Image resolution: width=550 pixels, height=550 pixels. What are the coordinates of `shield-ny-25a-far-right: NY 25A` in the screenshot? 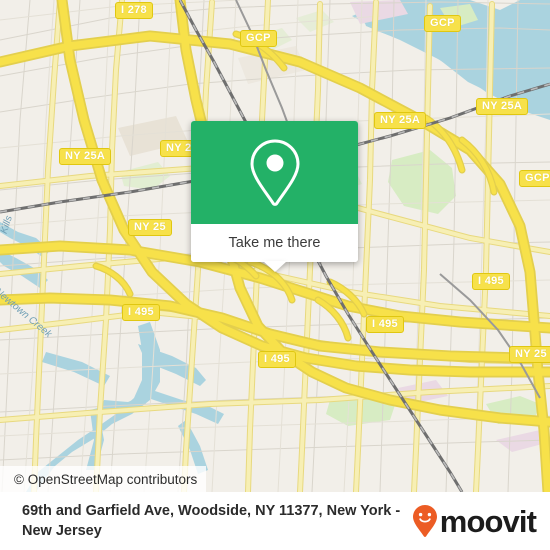 It's located at (502, 106).